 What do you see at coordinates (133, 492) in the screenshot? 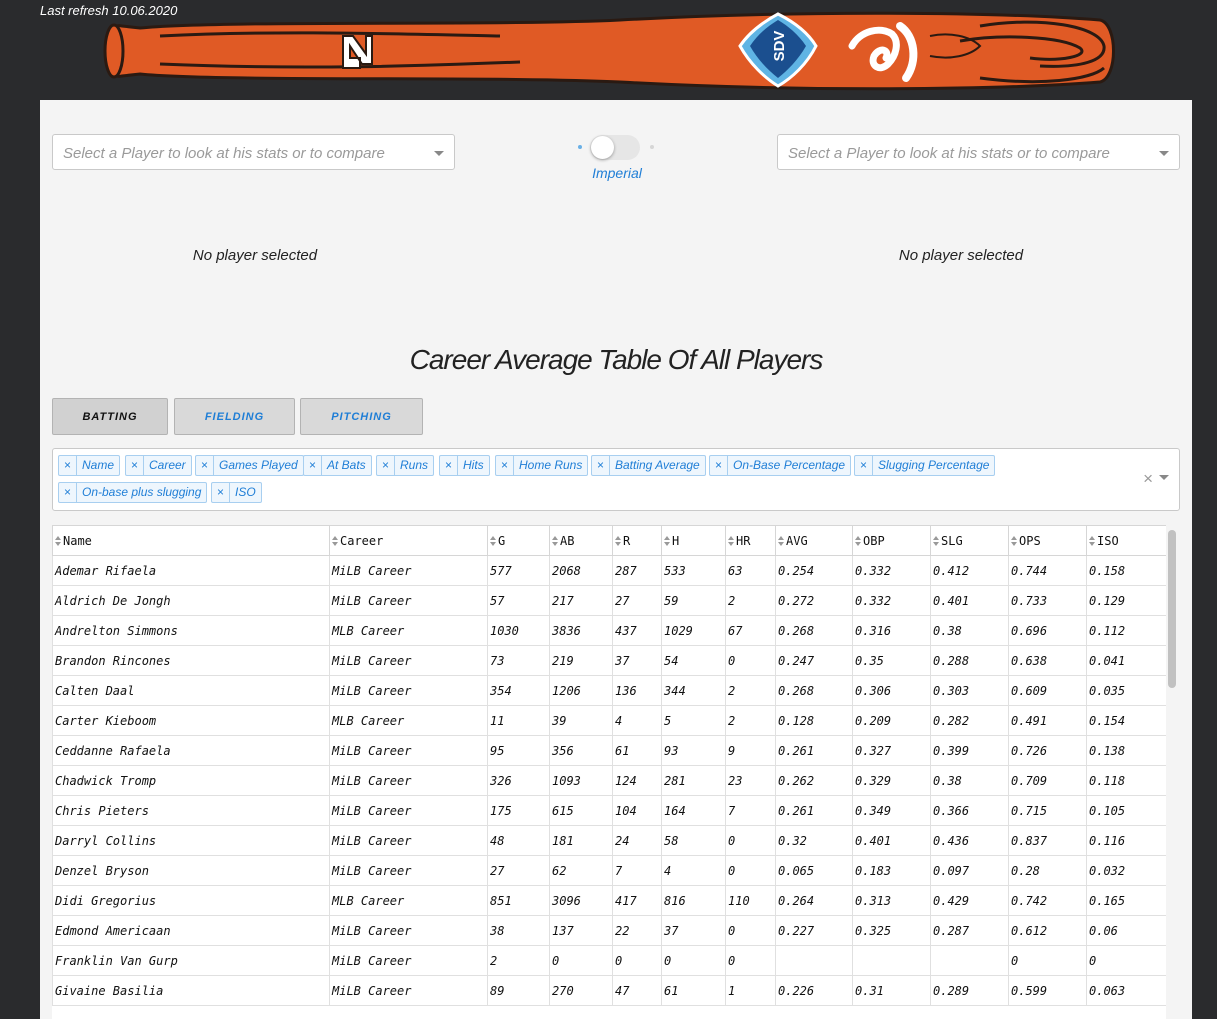
I see `column-chip: × On-base plus slugging` at bounding box center [133, 492].